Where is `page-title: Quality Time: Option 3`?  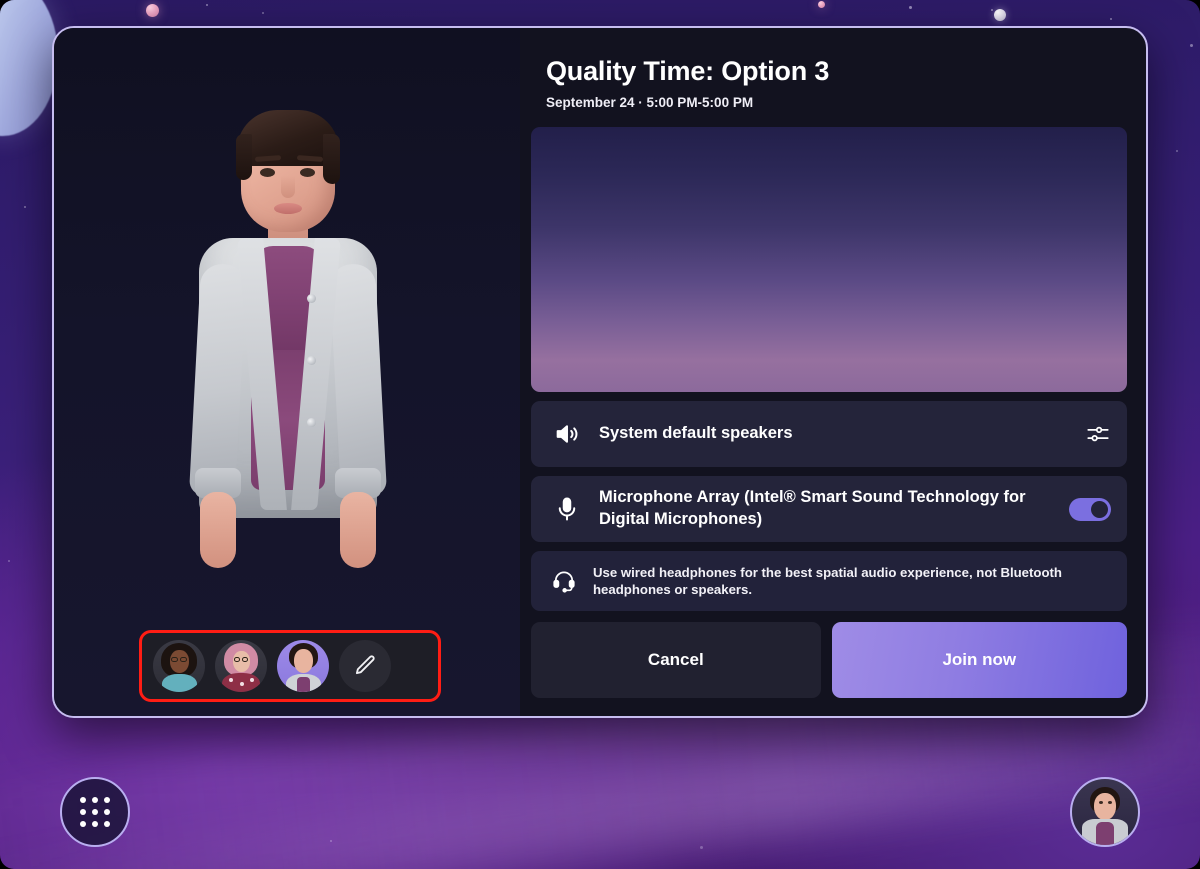
page-title: Quality Time: Option 3 is located at coordinates (688, 71).